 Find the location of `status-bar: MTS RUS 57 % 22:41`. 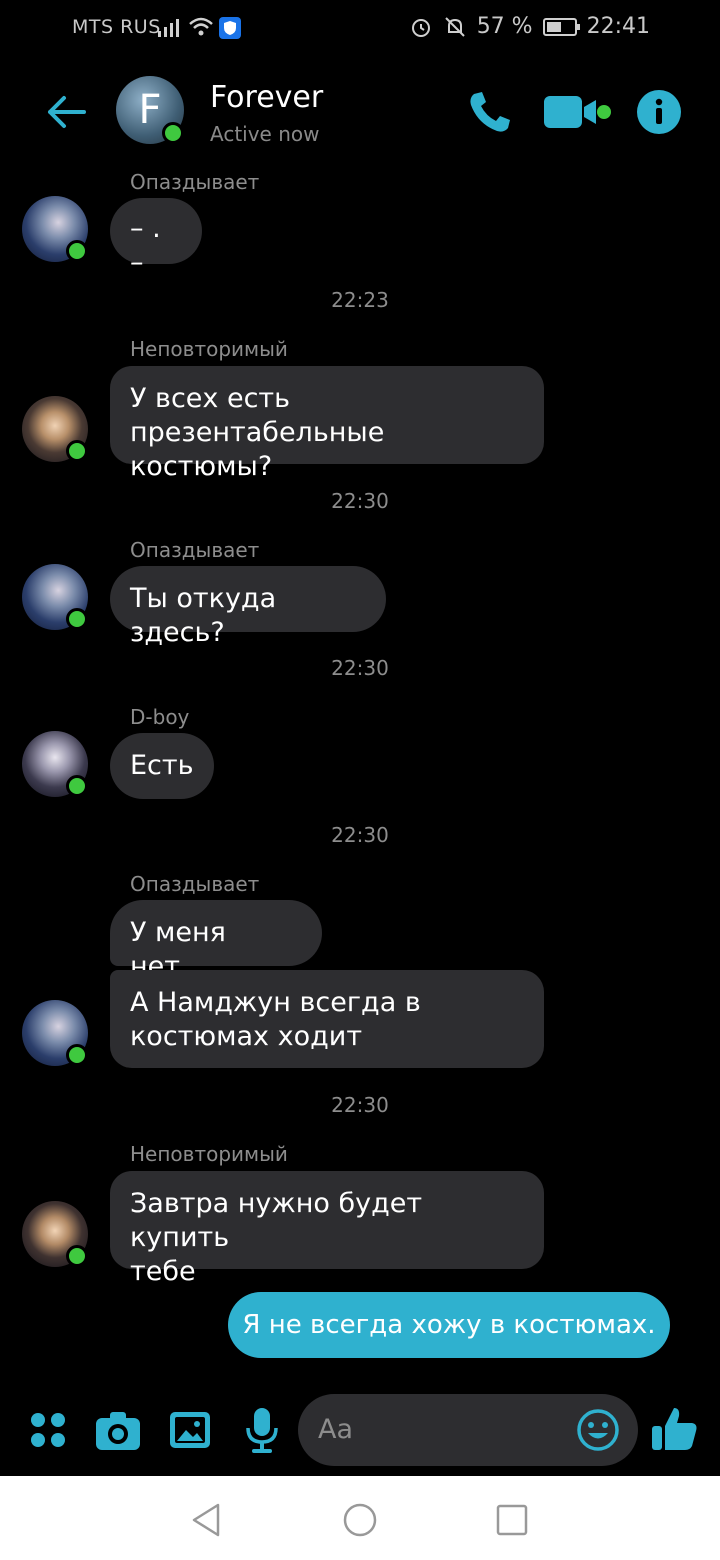

status-bar: MTS RUS 57 % 22:41 is located at coordinates (360, 28).